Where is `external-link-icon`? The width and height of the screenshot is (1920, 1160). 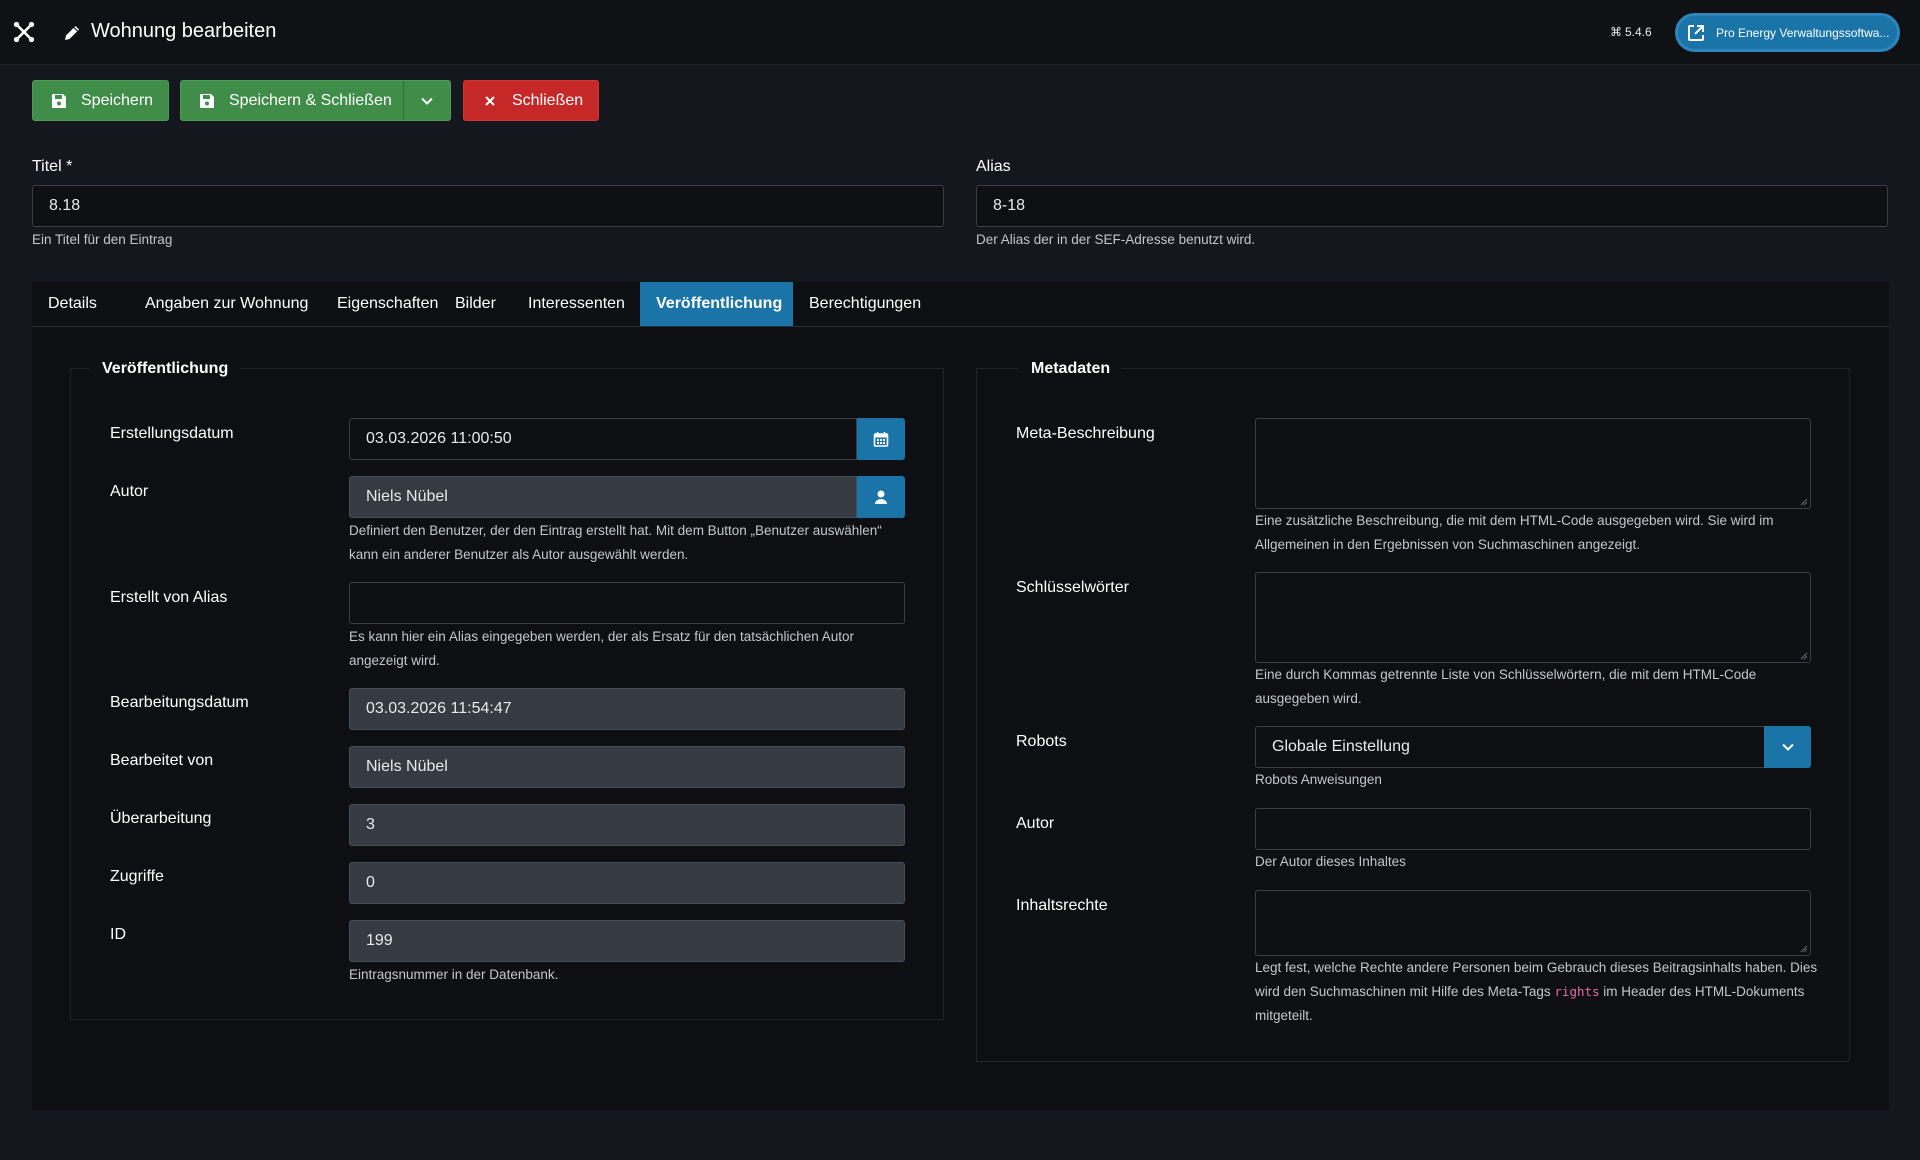 external-link-icon is located at coordinates (1696, 32).